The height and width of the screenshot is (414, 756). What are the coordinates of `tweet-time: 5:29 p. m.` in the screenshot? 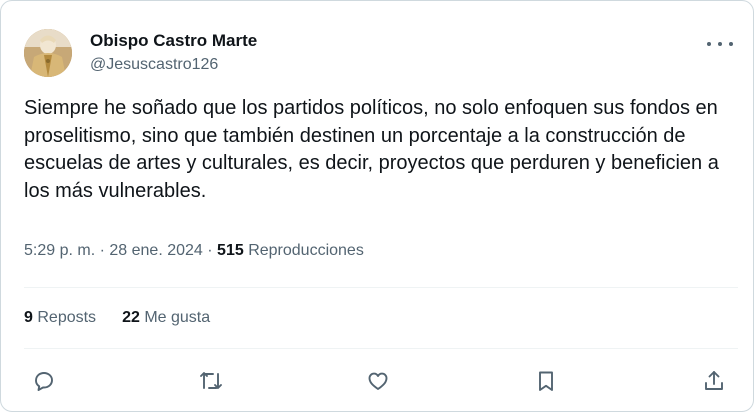 It's located at (59, 250).